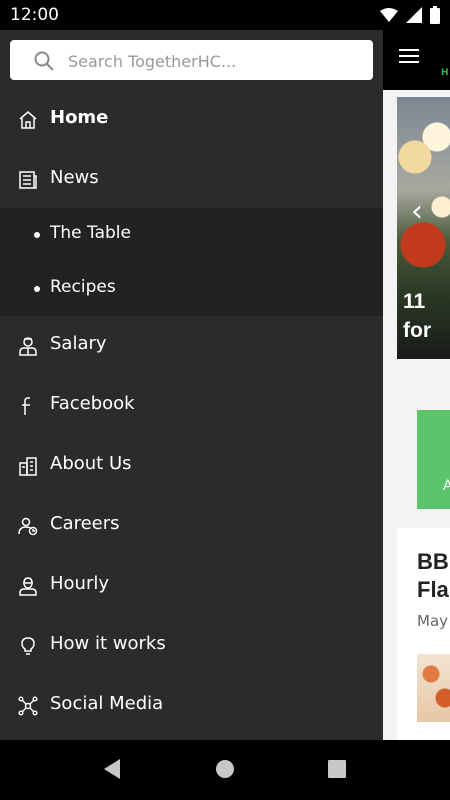 This screenshot has width=450, height=800. I want to click on home-icon, so click(28, 120).